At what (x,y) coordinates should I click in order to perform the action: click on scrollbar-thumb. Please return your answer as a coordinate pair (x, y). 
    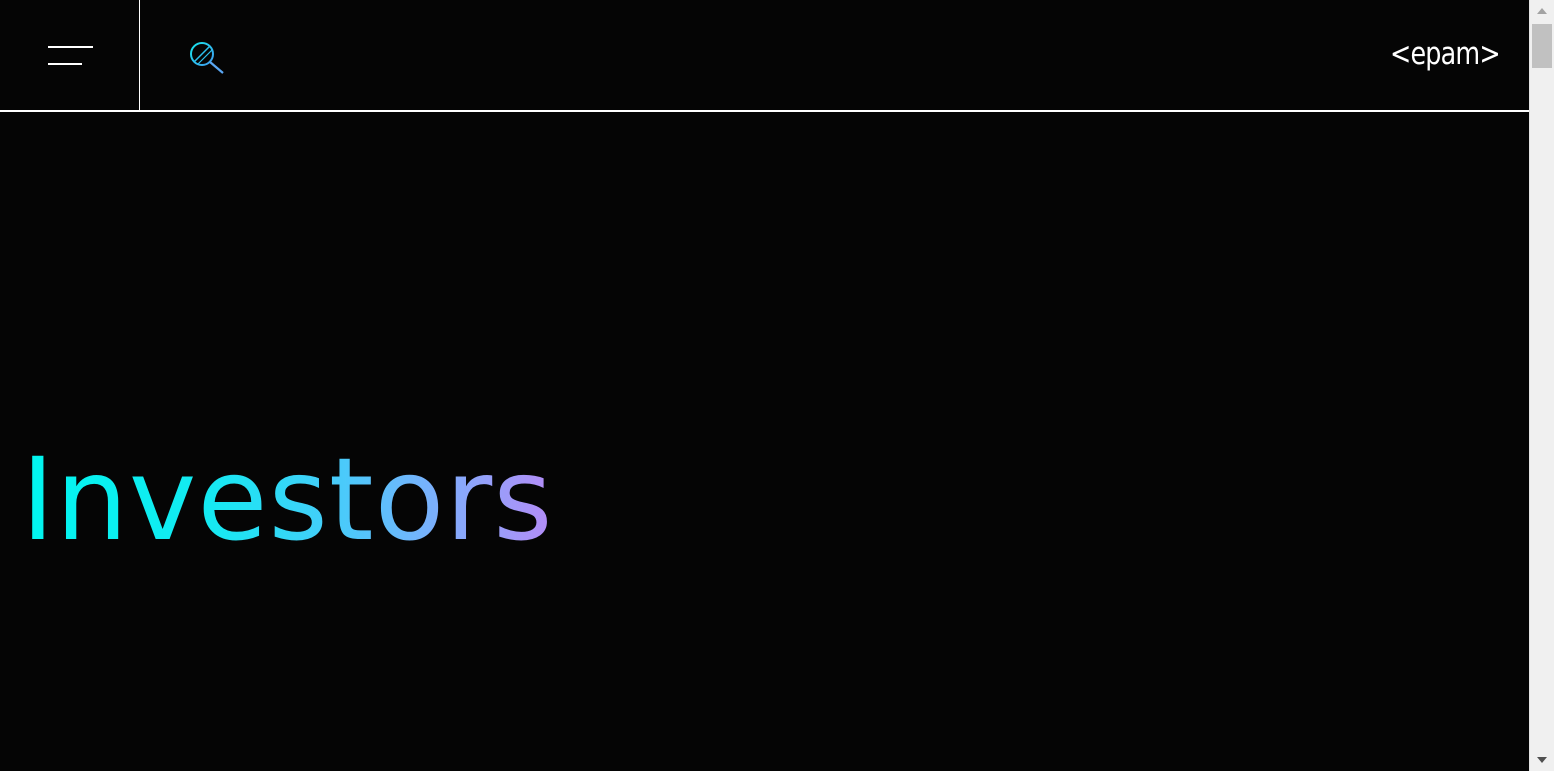
    Looking at the image, I should click on (1542, 46).